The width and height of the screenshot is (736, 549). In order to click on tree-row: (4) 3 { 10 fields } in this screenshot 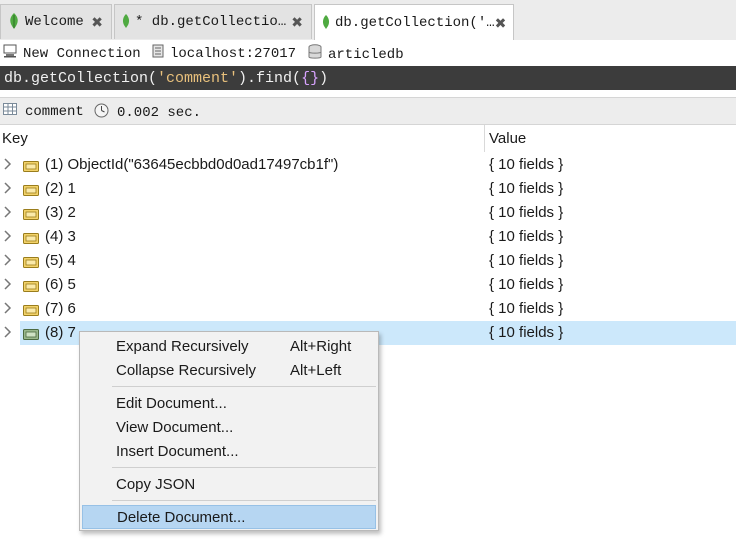, I will do `click(368, 237)`.